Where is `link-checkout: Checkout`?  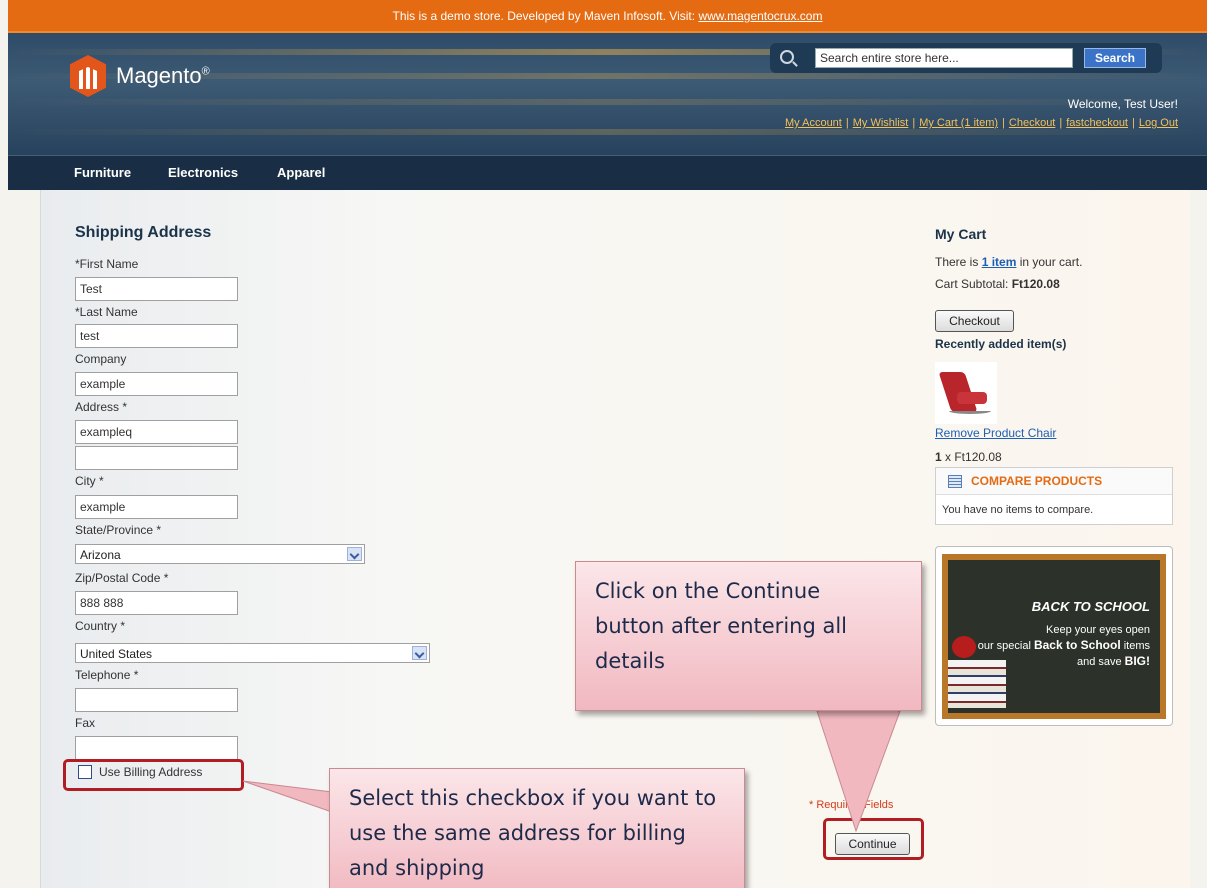
link-checkout: Checkout is located at coordinates (1032, 123).